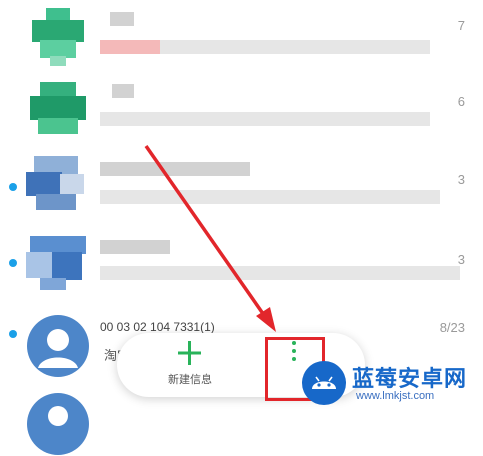  I want to click on timestamp: 8/23, so click(452, 327).